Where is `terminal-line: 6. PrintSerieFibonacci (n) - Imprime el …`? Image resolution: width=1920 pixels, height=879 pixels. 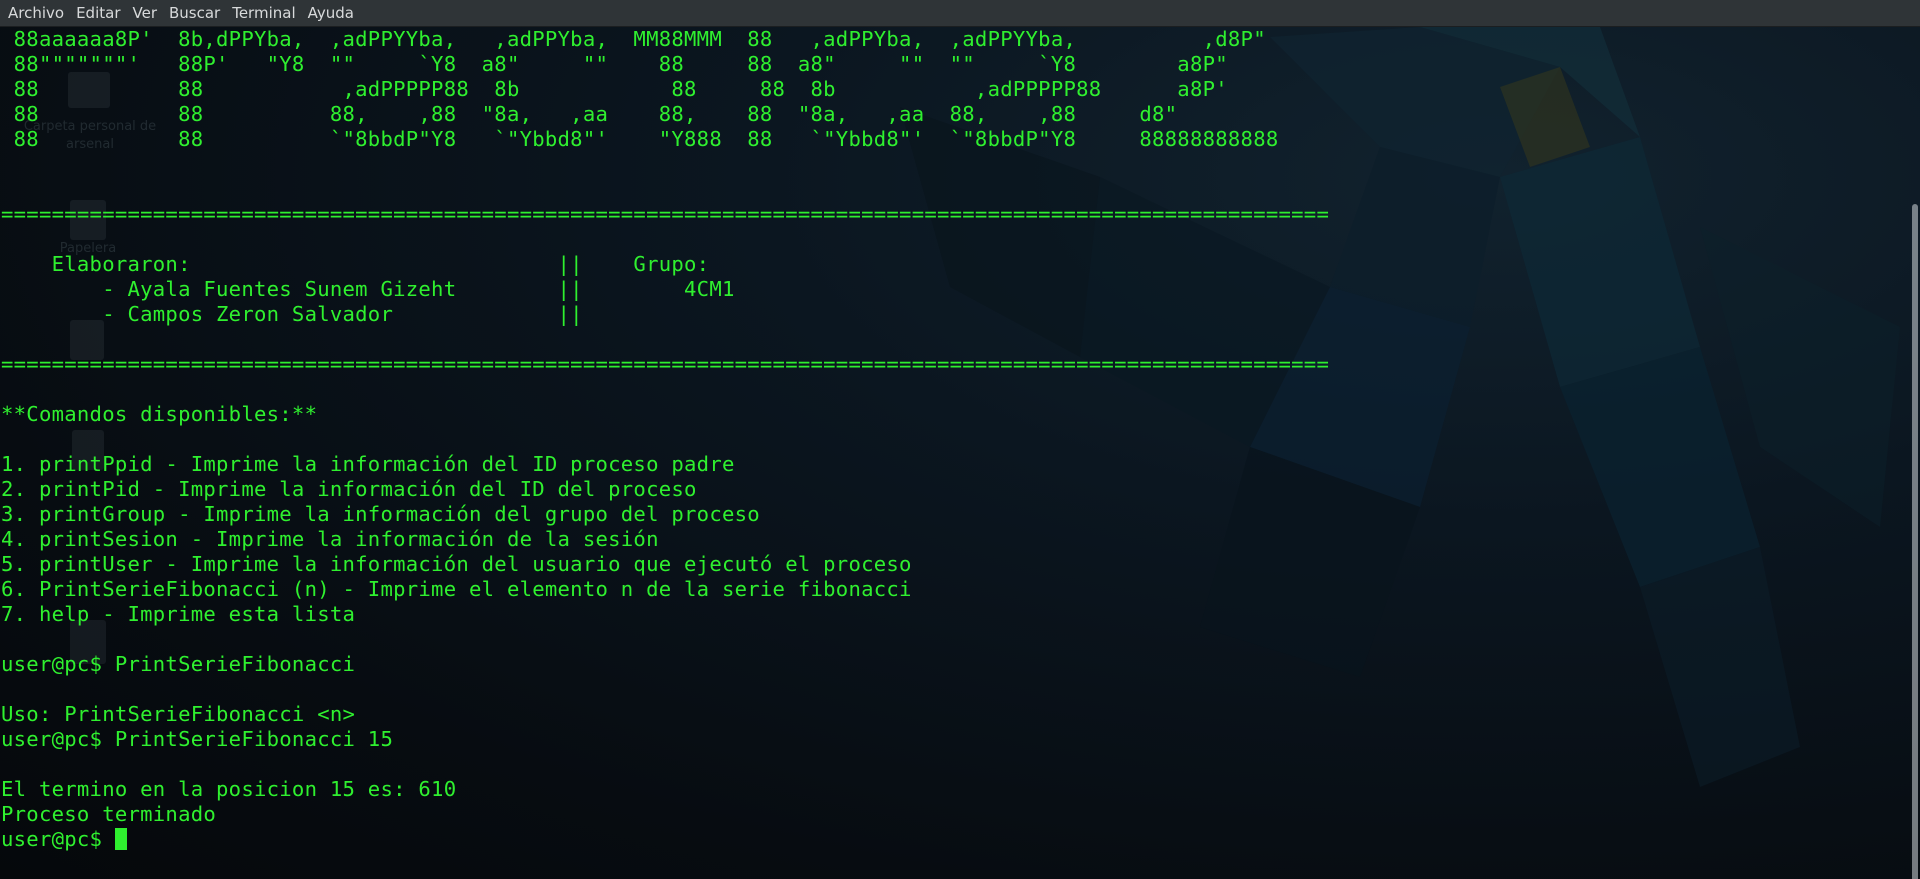
terminal-line: 6. PrintSerieFibonacci (n) - Imprime el … is located at coordinates (456, 589).